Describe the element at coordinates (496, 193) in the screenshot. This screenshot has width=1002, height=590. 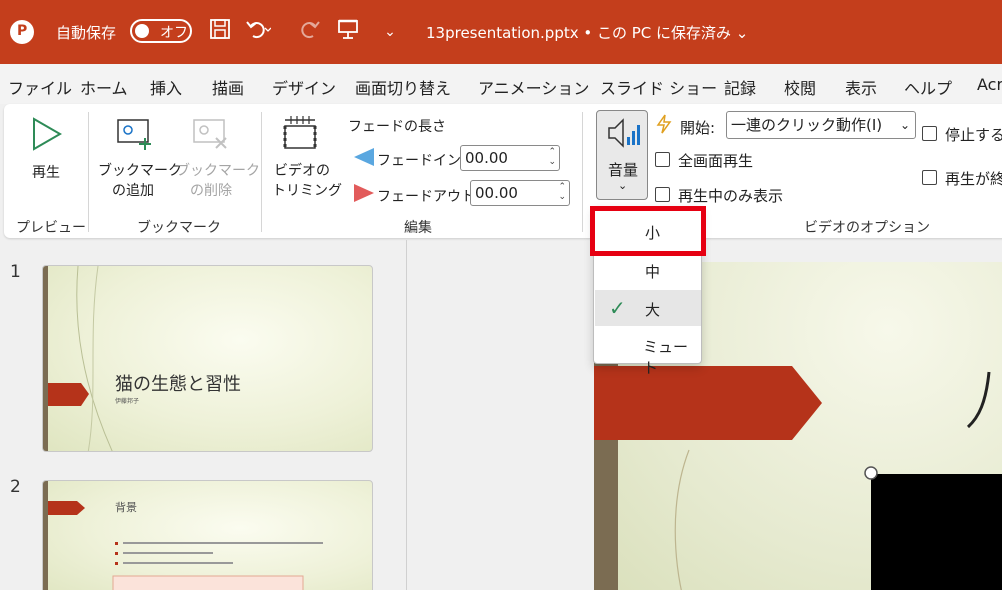
I see `fade-out-value: 00.00` at that location.